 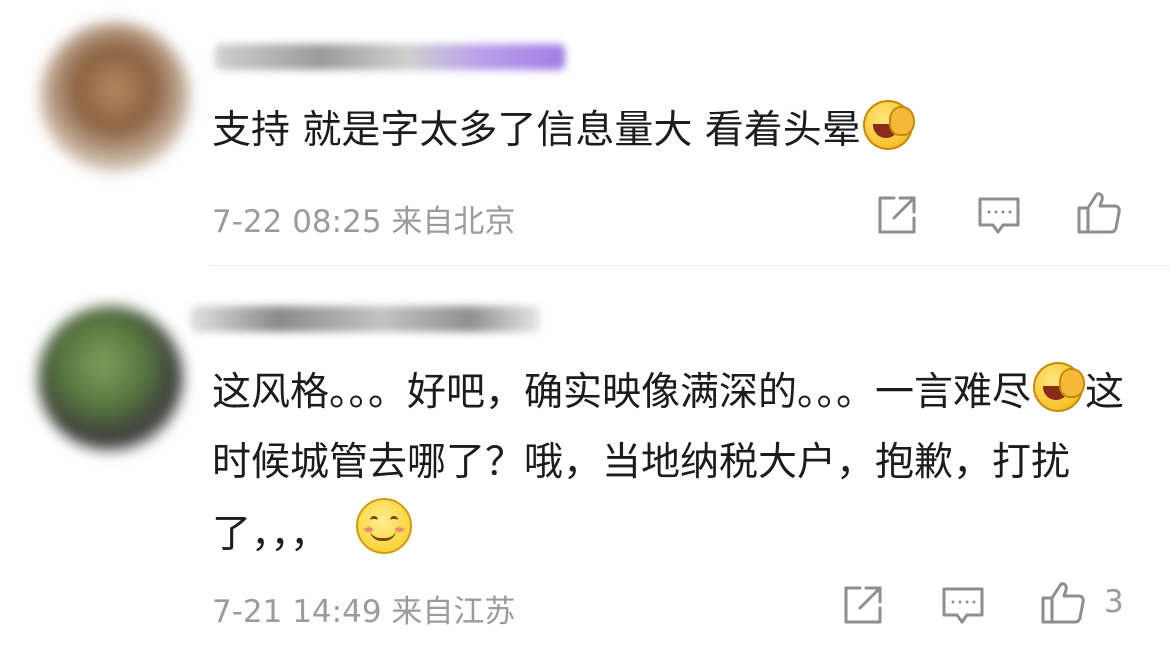 I want to click on comment-text: 支持 就是字太多了信息量大 看着头晕, so click(x=677, y=131).